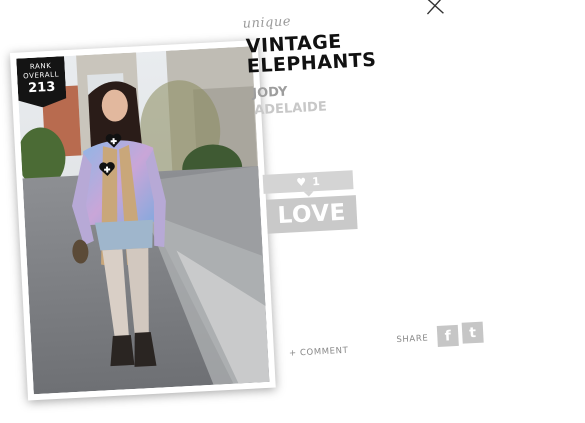  I want to click on look-title: VINTAGE ELEPHANTS, so click(311, 54).